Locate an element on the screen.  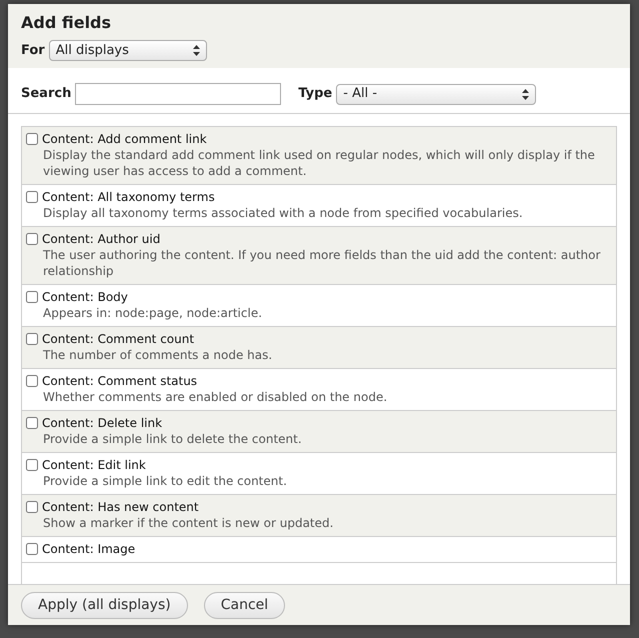
type-select: - All - is located at coordinates (436, 94).